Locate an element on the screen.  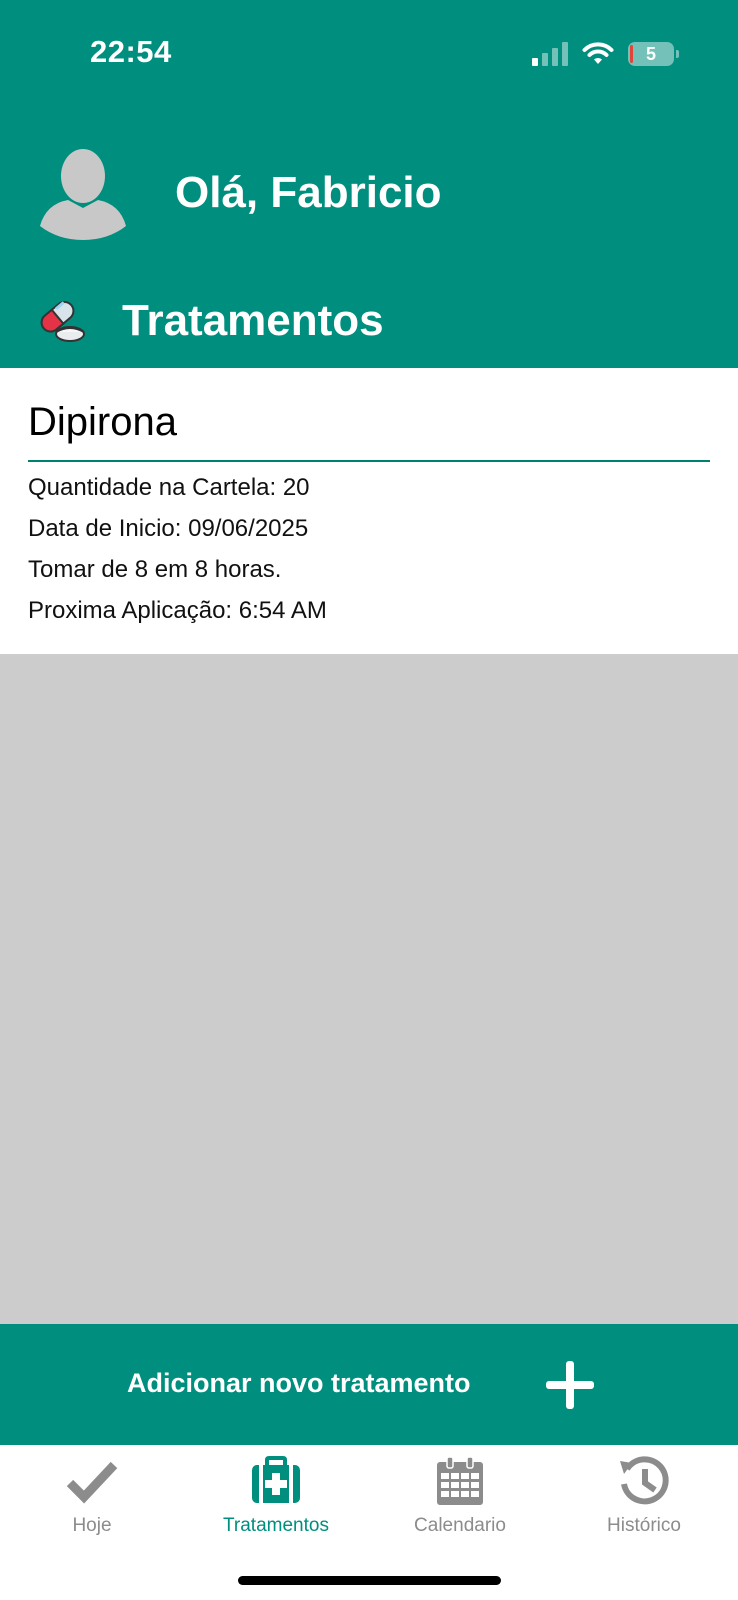
cellular-signal-icon is located at coordinates (550, 54).